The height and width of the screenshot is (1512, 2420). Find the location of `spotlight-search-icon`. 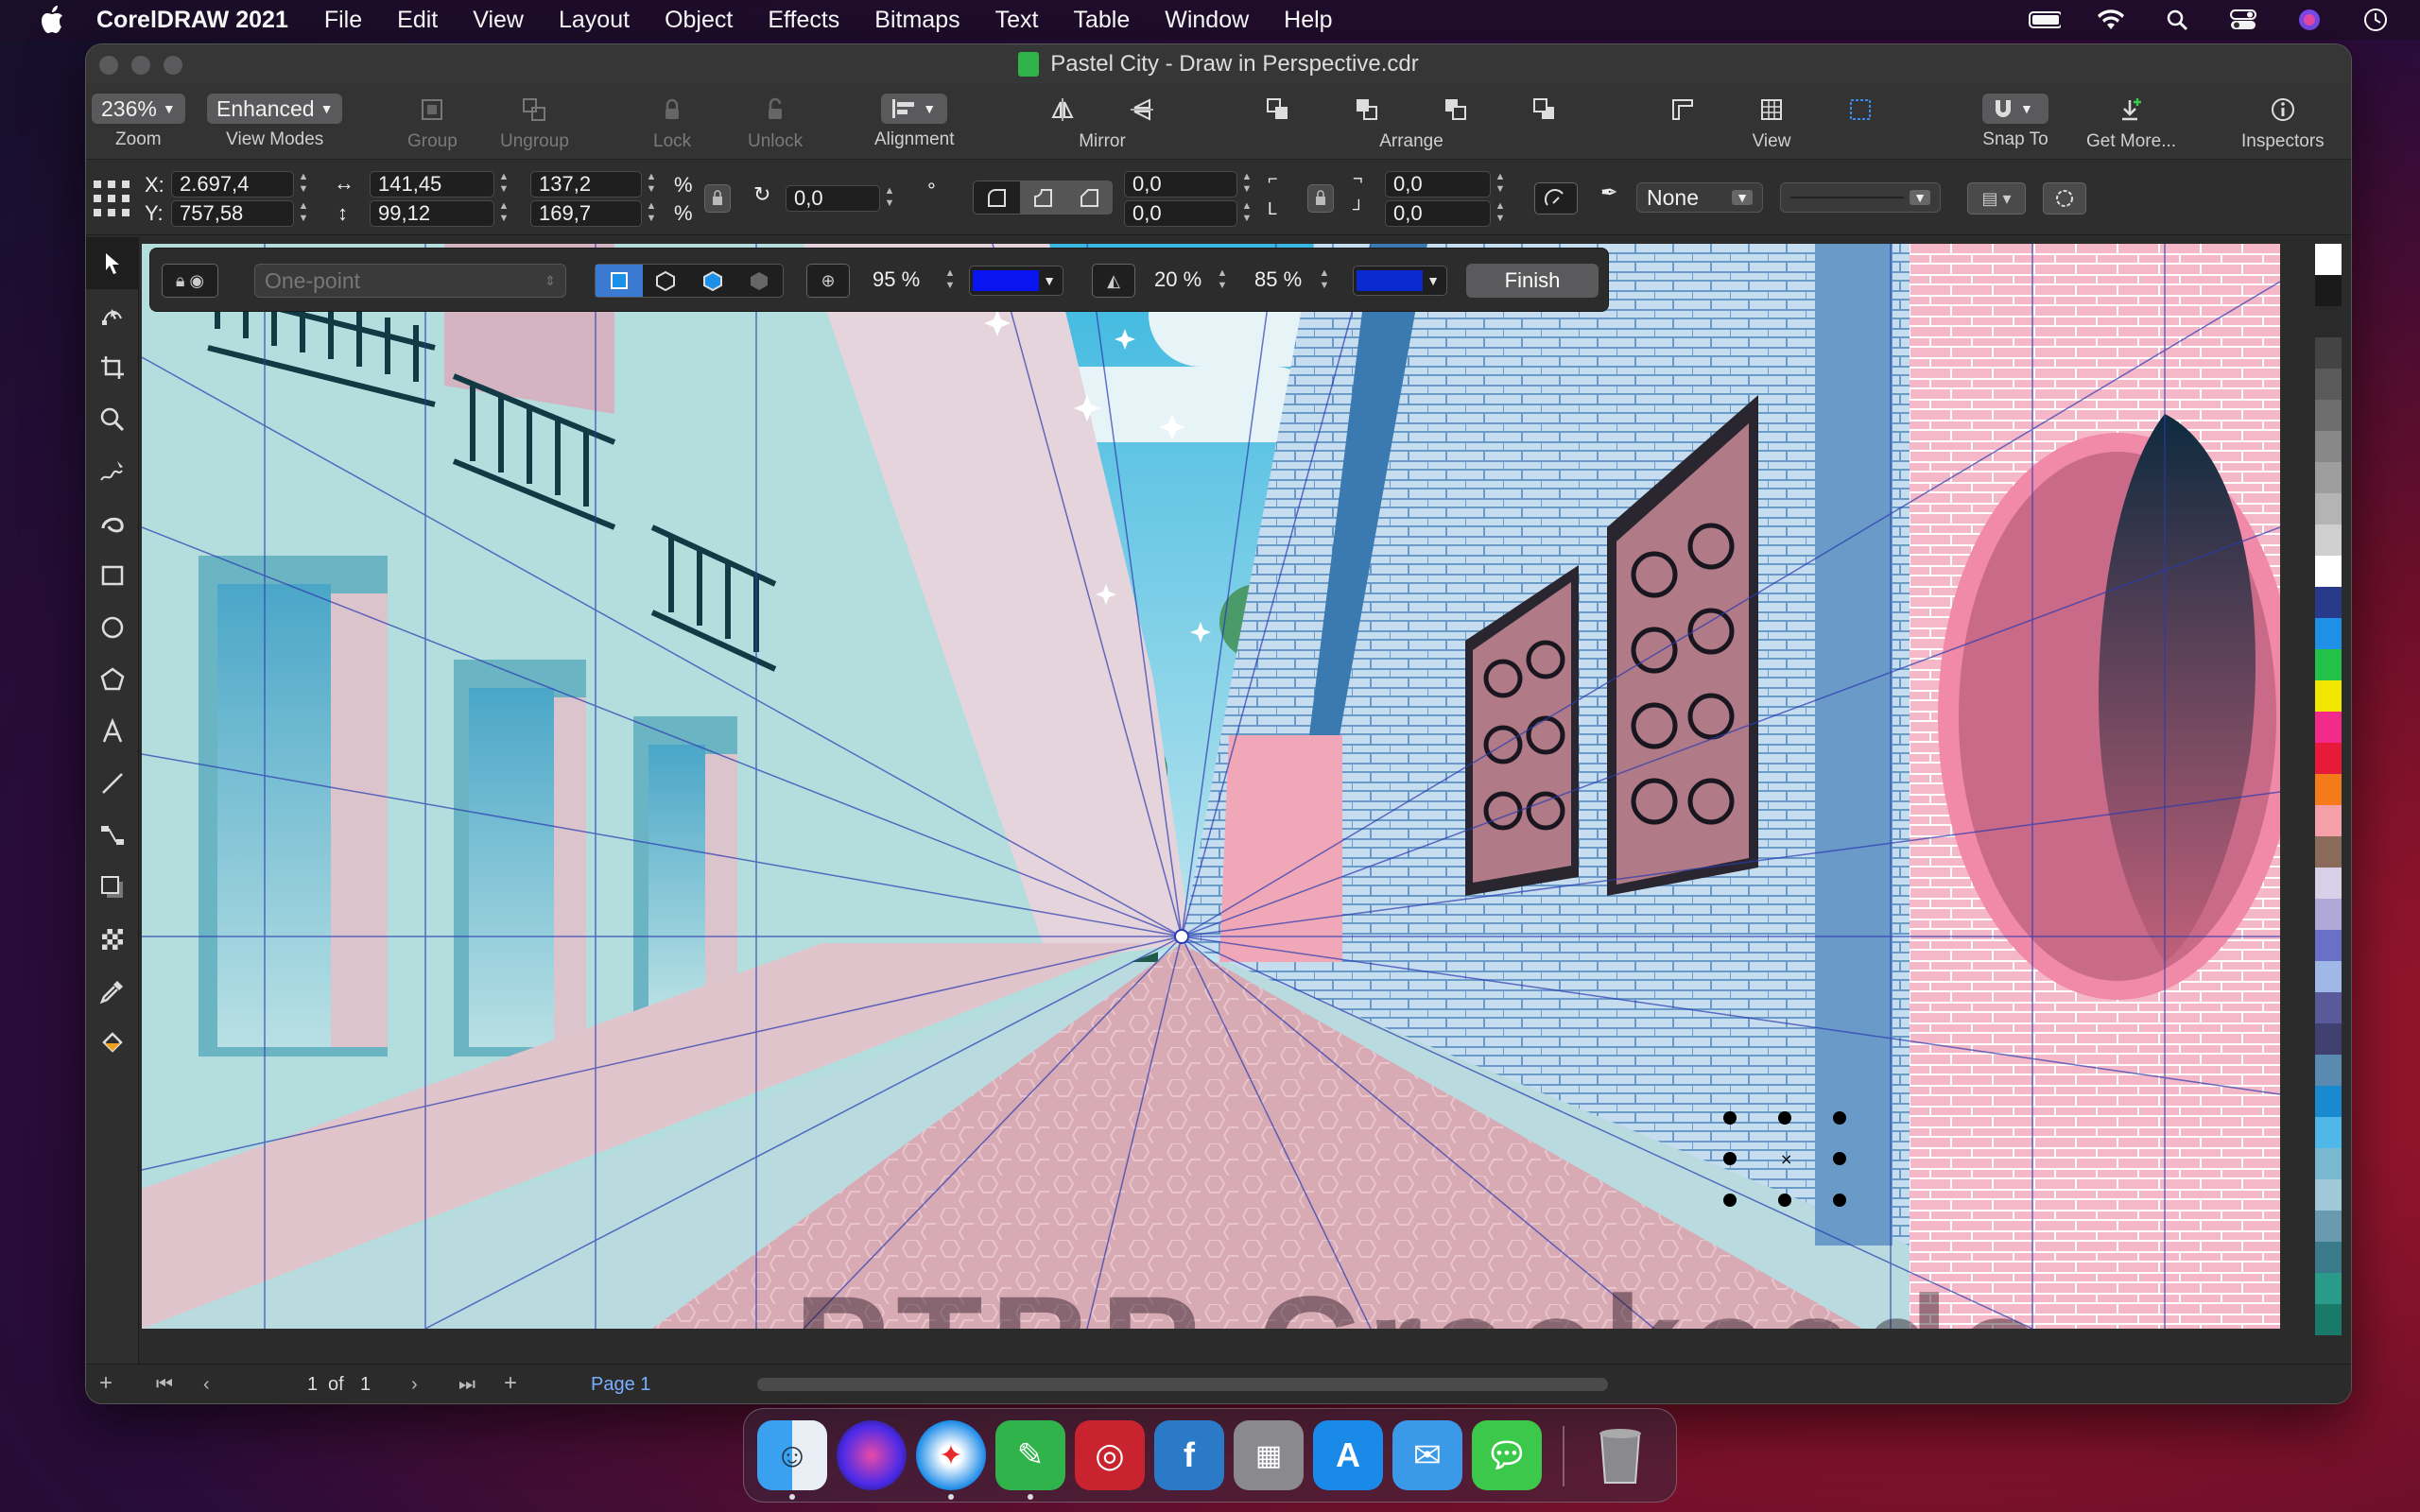

spotlight-search-icon is located at coordinates (2177, 20).